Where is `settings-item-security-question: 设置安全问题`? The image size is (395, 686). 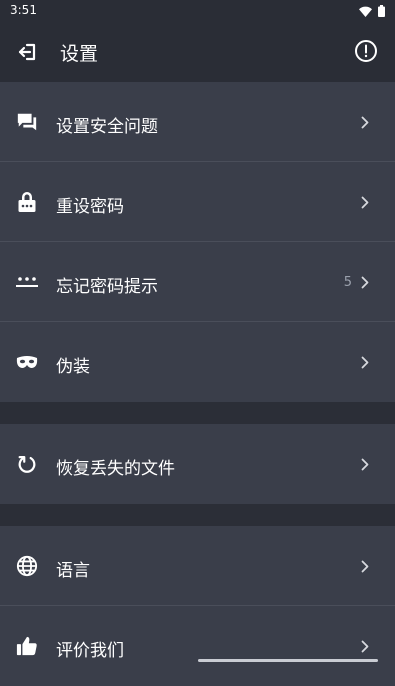 settings-item-security-question: 设置安全问题 is located at coordinates (197, 122).